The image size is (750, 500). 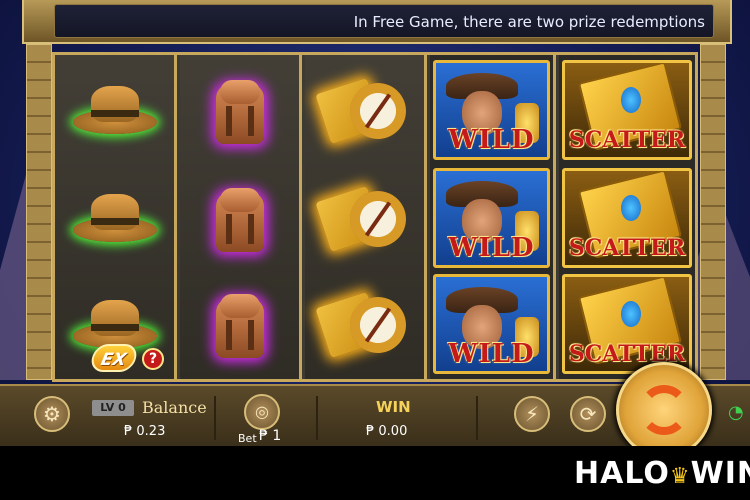 I want to click on auto-spin-icon: ⟳, so click(x=588, y=414).